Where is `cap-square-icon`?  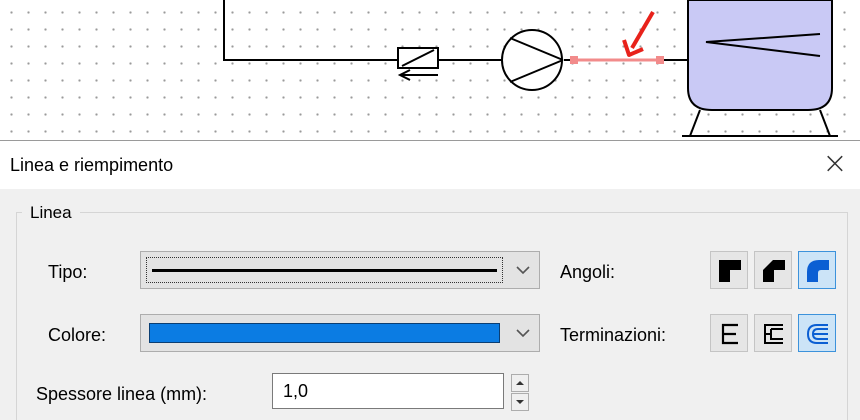 cap-square-icon is located at coordinates (773, 334).